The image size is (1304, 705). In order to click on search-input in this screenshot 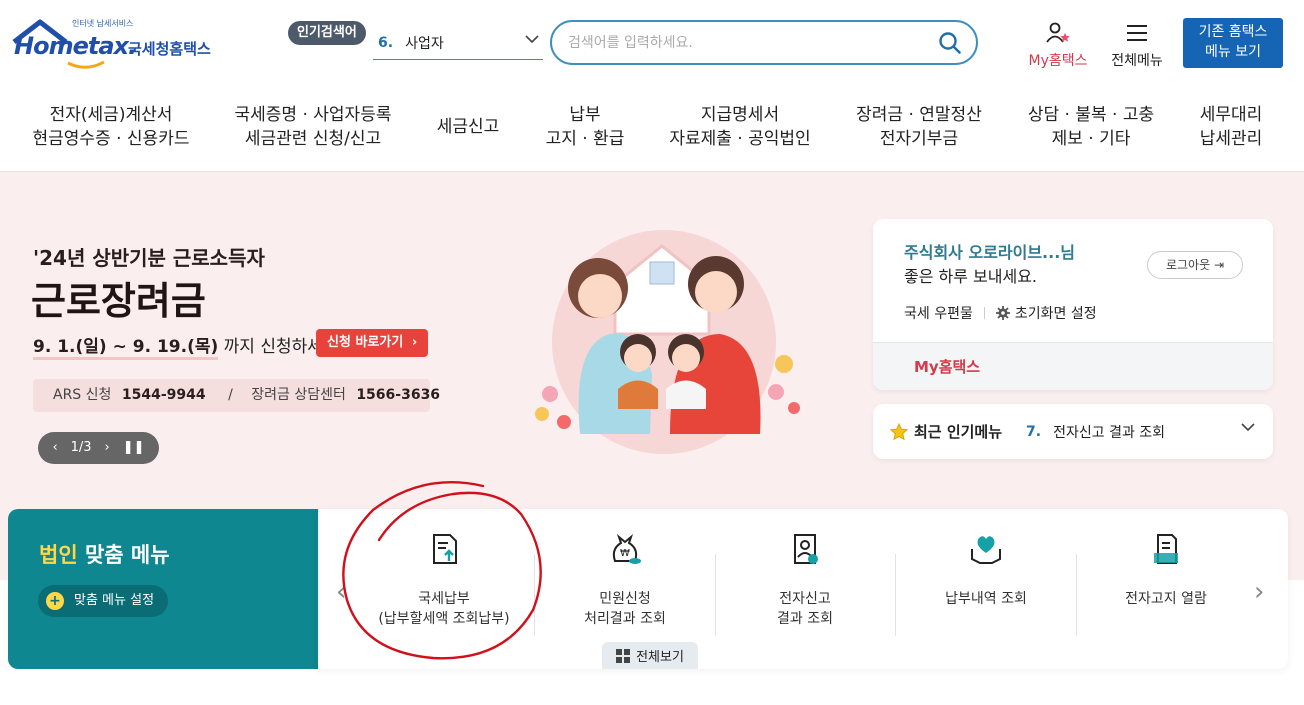, I will do `click(743, 43)`.